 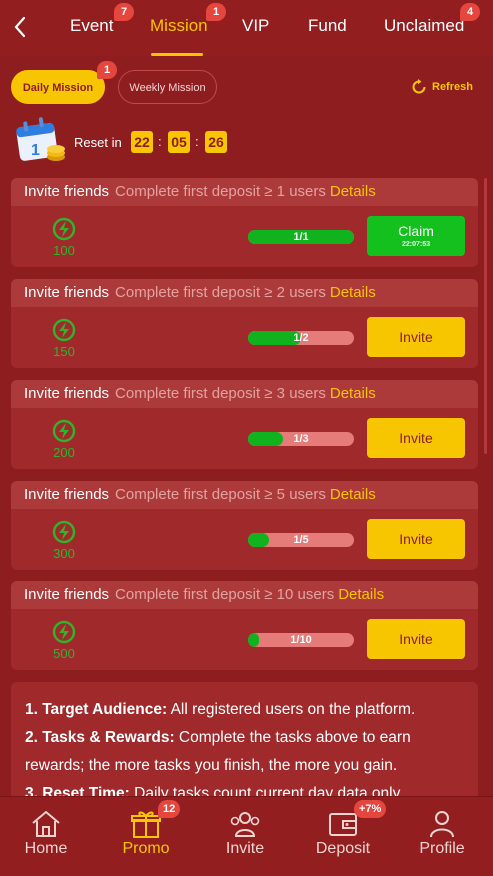 What do you see at coordinates (225, 594) in the screenshot?
I see `mission-description: Complete first deposit ≥ 10 users` at bounding box center [225, 594].